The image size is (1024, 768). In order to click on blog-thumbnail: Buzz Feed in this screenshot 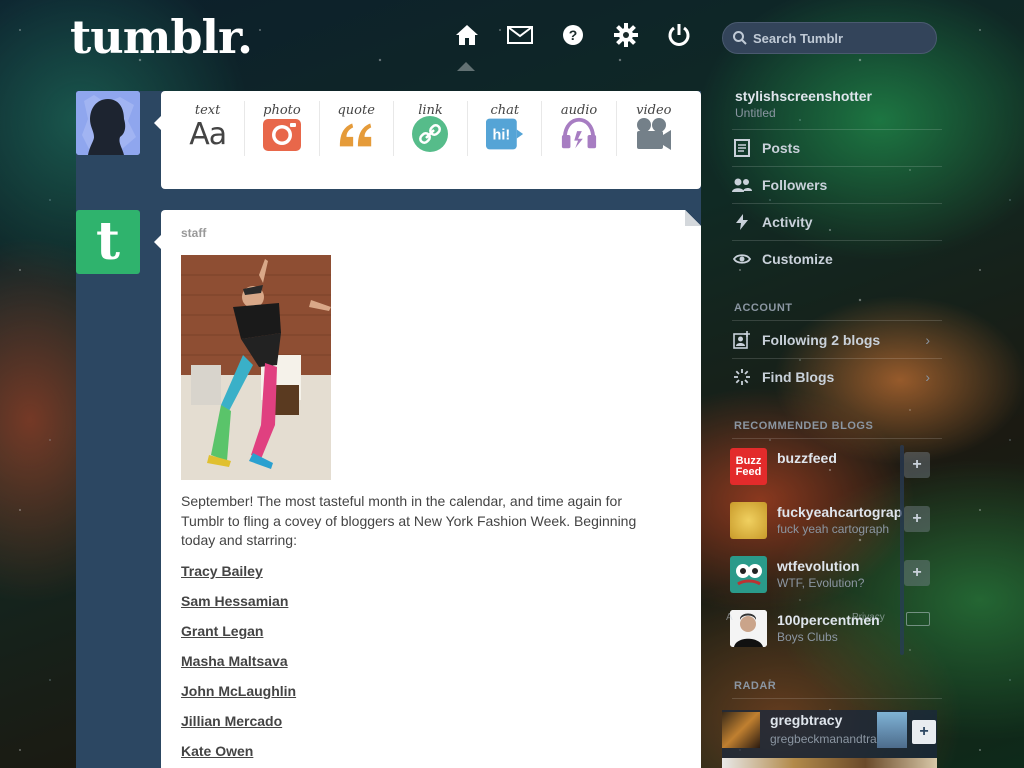, I will do `click(748, 466)`.